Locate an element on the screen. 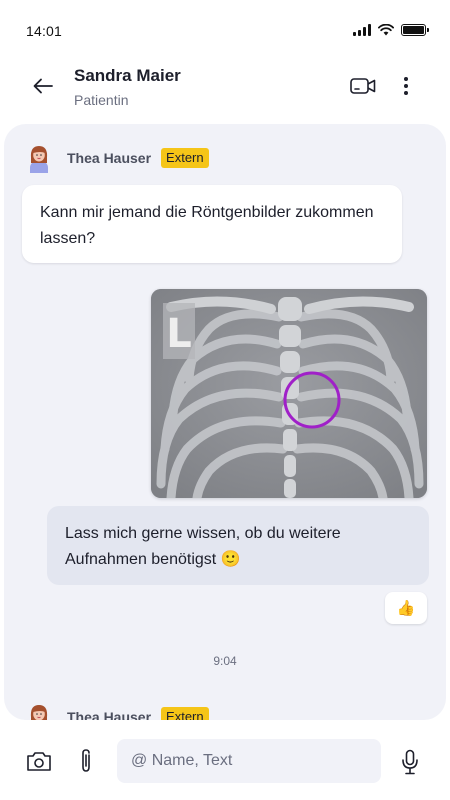  status-bar: 14:01 is located at coordinates (225, 30).